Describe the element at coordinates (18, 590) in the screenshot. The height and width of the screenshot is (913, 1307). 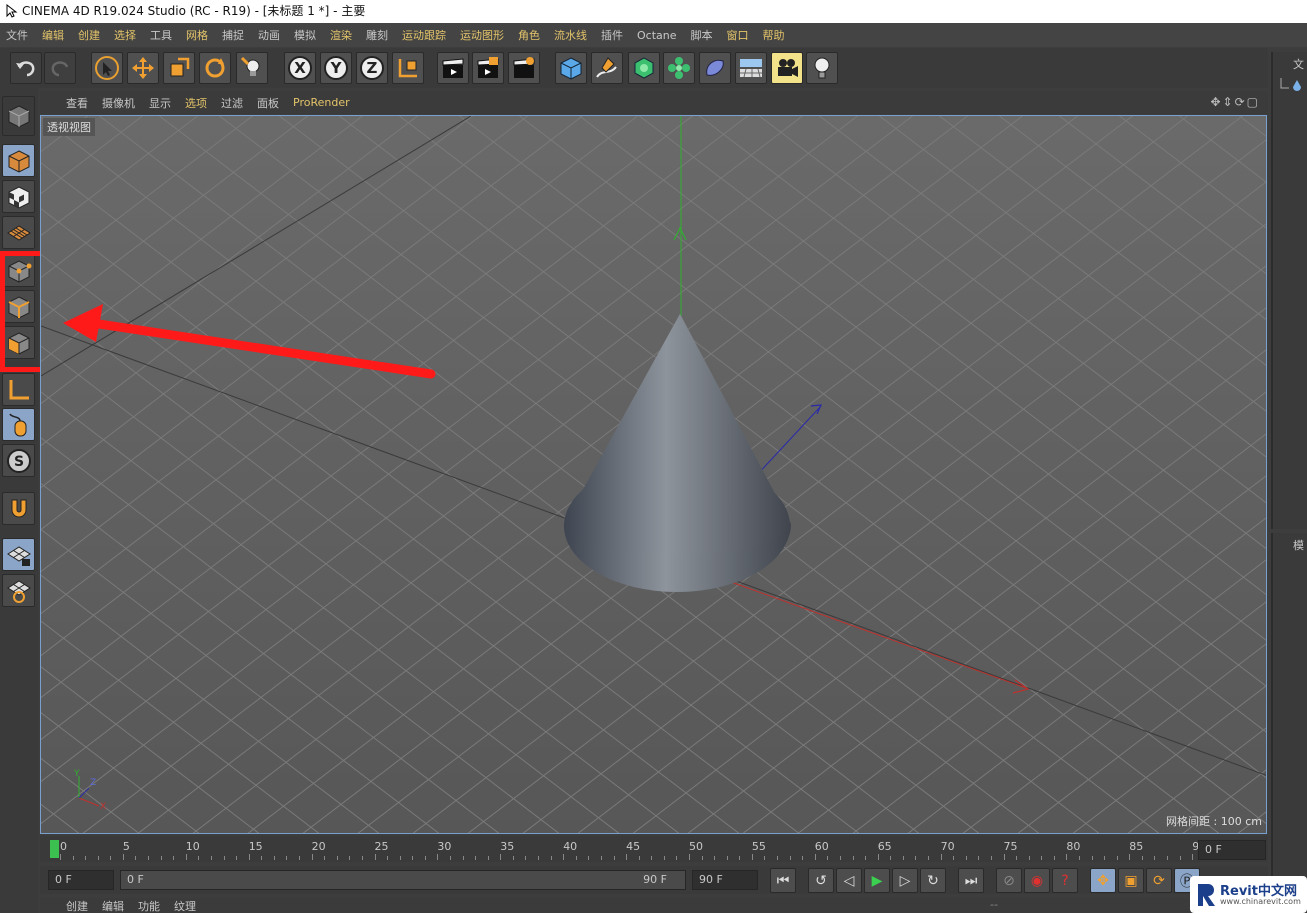
I see `planar-workplane-button` at that location.